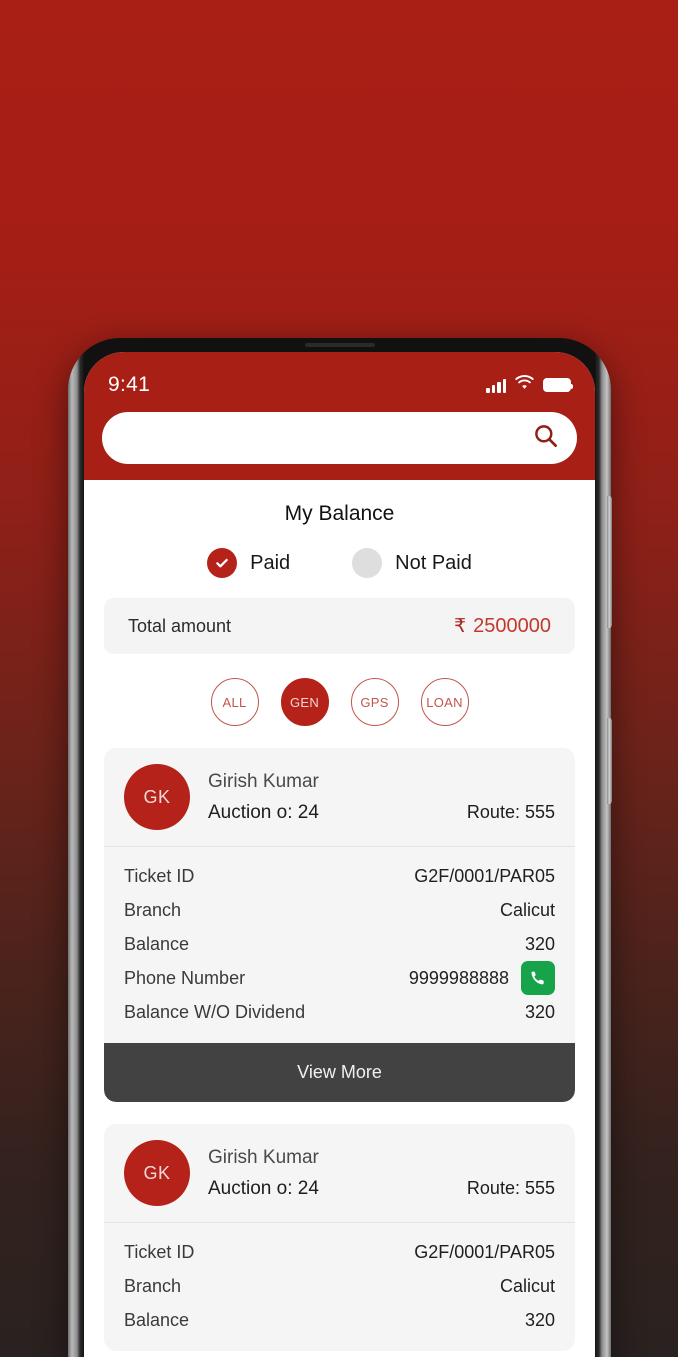 The width and height of the screenshot is (678, 1357). I want to click on page-title: My Balance, so click(339, 513).